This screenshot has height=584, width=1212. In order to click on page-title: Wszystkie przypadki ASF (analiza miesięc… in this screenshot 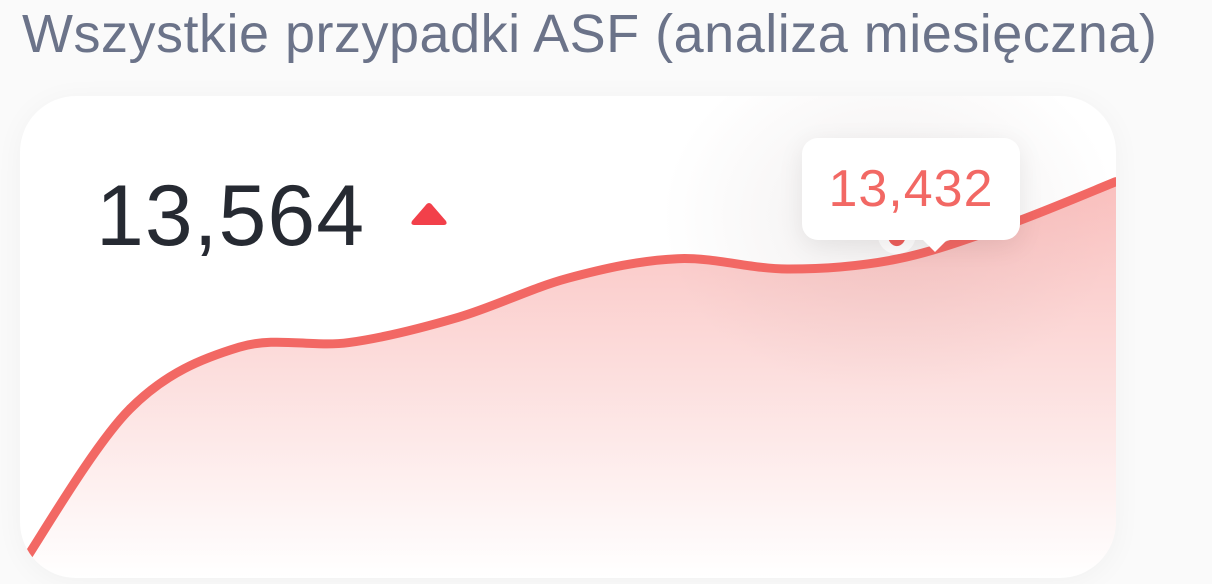, I will do `click(590, 34)`.